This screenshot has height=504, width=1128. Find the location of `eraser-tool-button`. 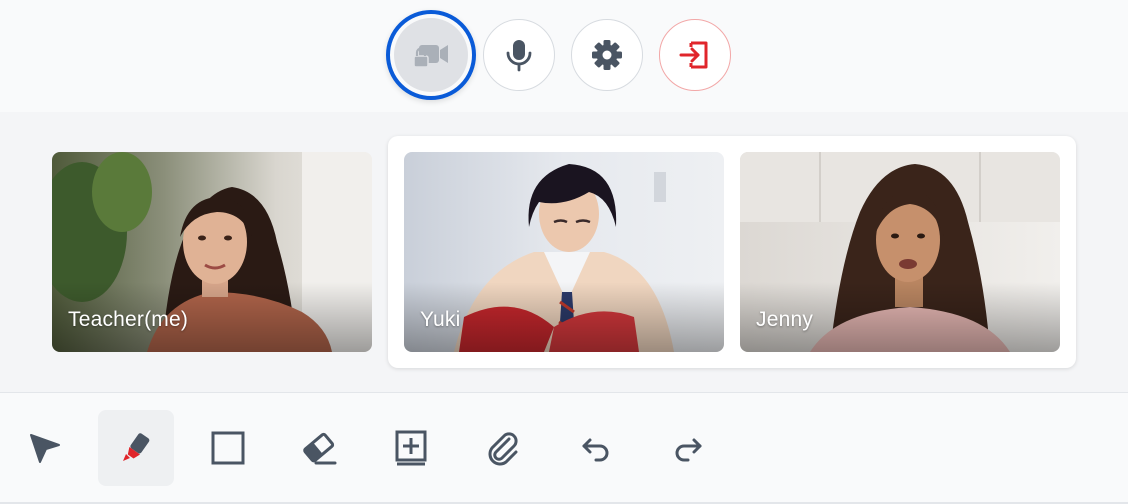

eraser-tool-button is located at coordinates (319, 448).